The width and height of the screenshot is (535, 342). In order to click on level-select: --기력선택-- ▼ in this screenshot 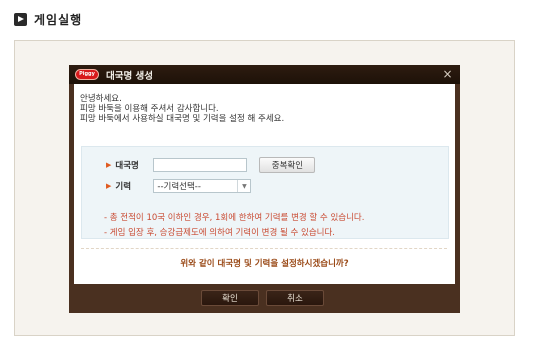, I will do `click(202, 186)`.